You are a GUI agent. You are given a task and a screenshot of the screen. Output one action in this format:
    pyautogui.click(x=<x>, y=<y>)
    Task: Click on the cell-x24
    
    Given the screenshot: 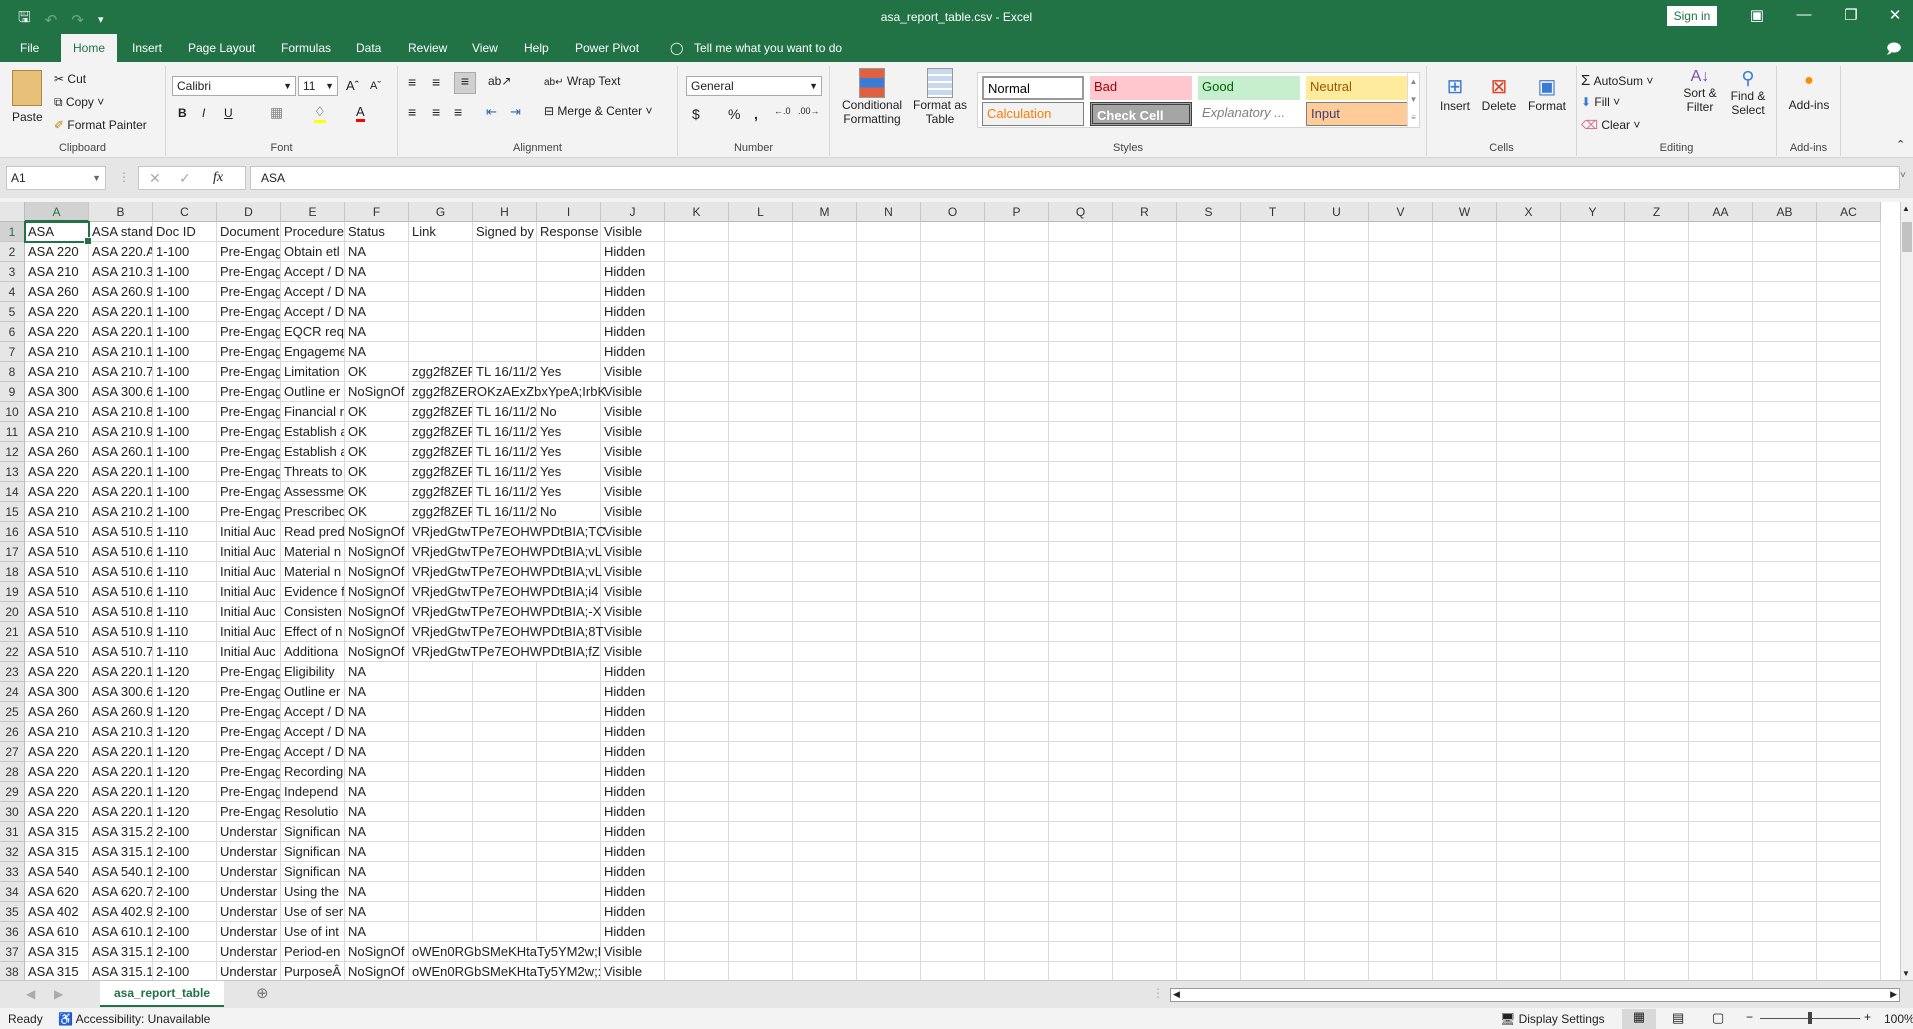 What is the action you would take?
    pyautogui.click(x=1529, y=692)
    